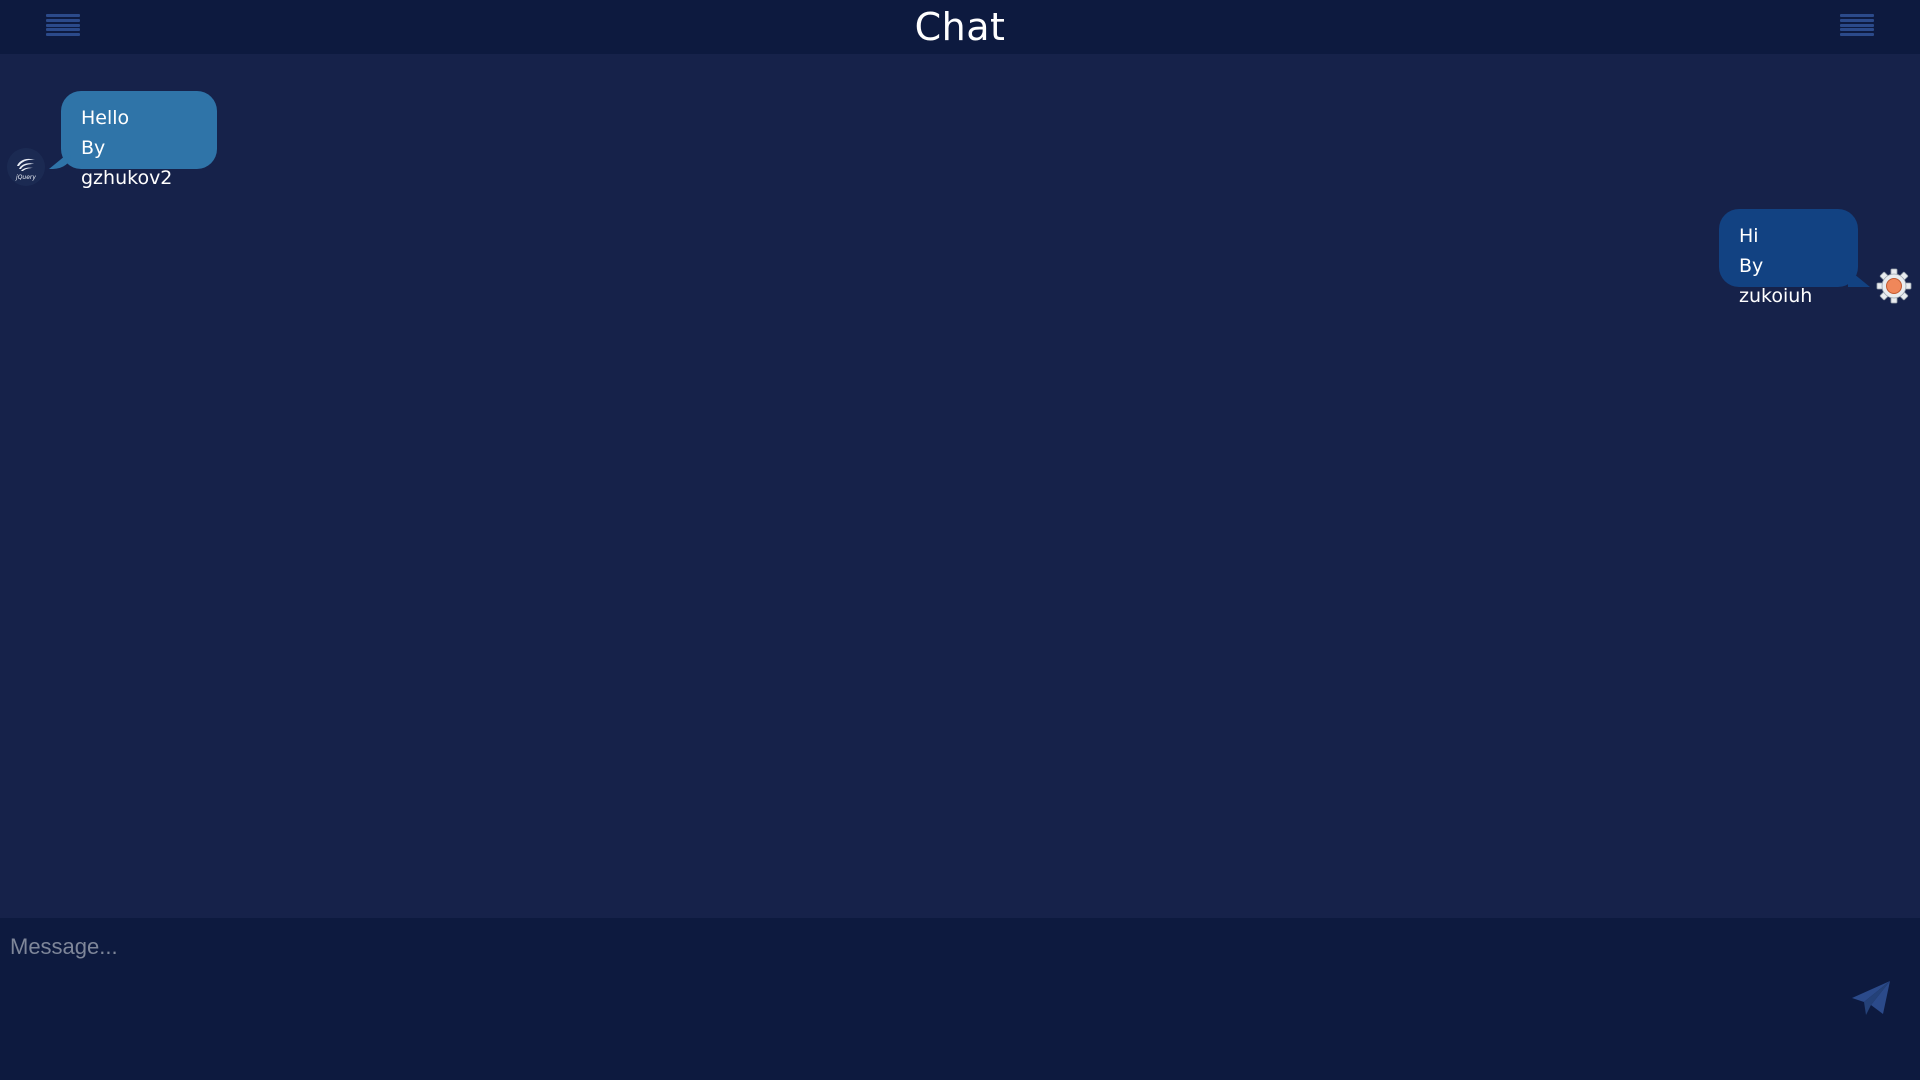  I want to click on jquery-logo-icon: jQuery, so click(26, 167).